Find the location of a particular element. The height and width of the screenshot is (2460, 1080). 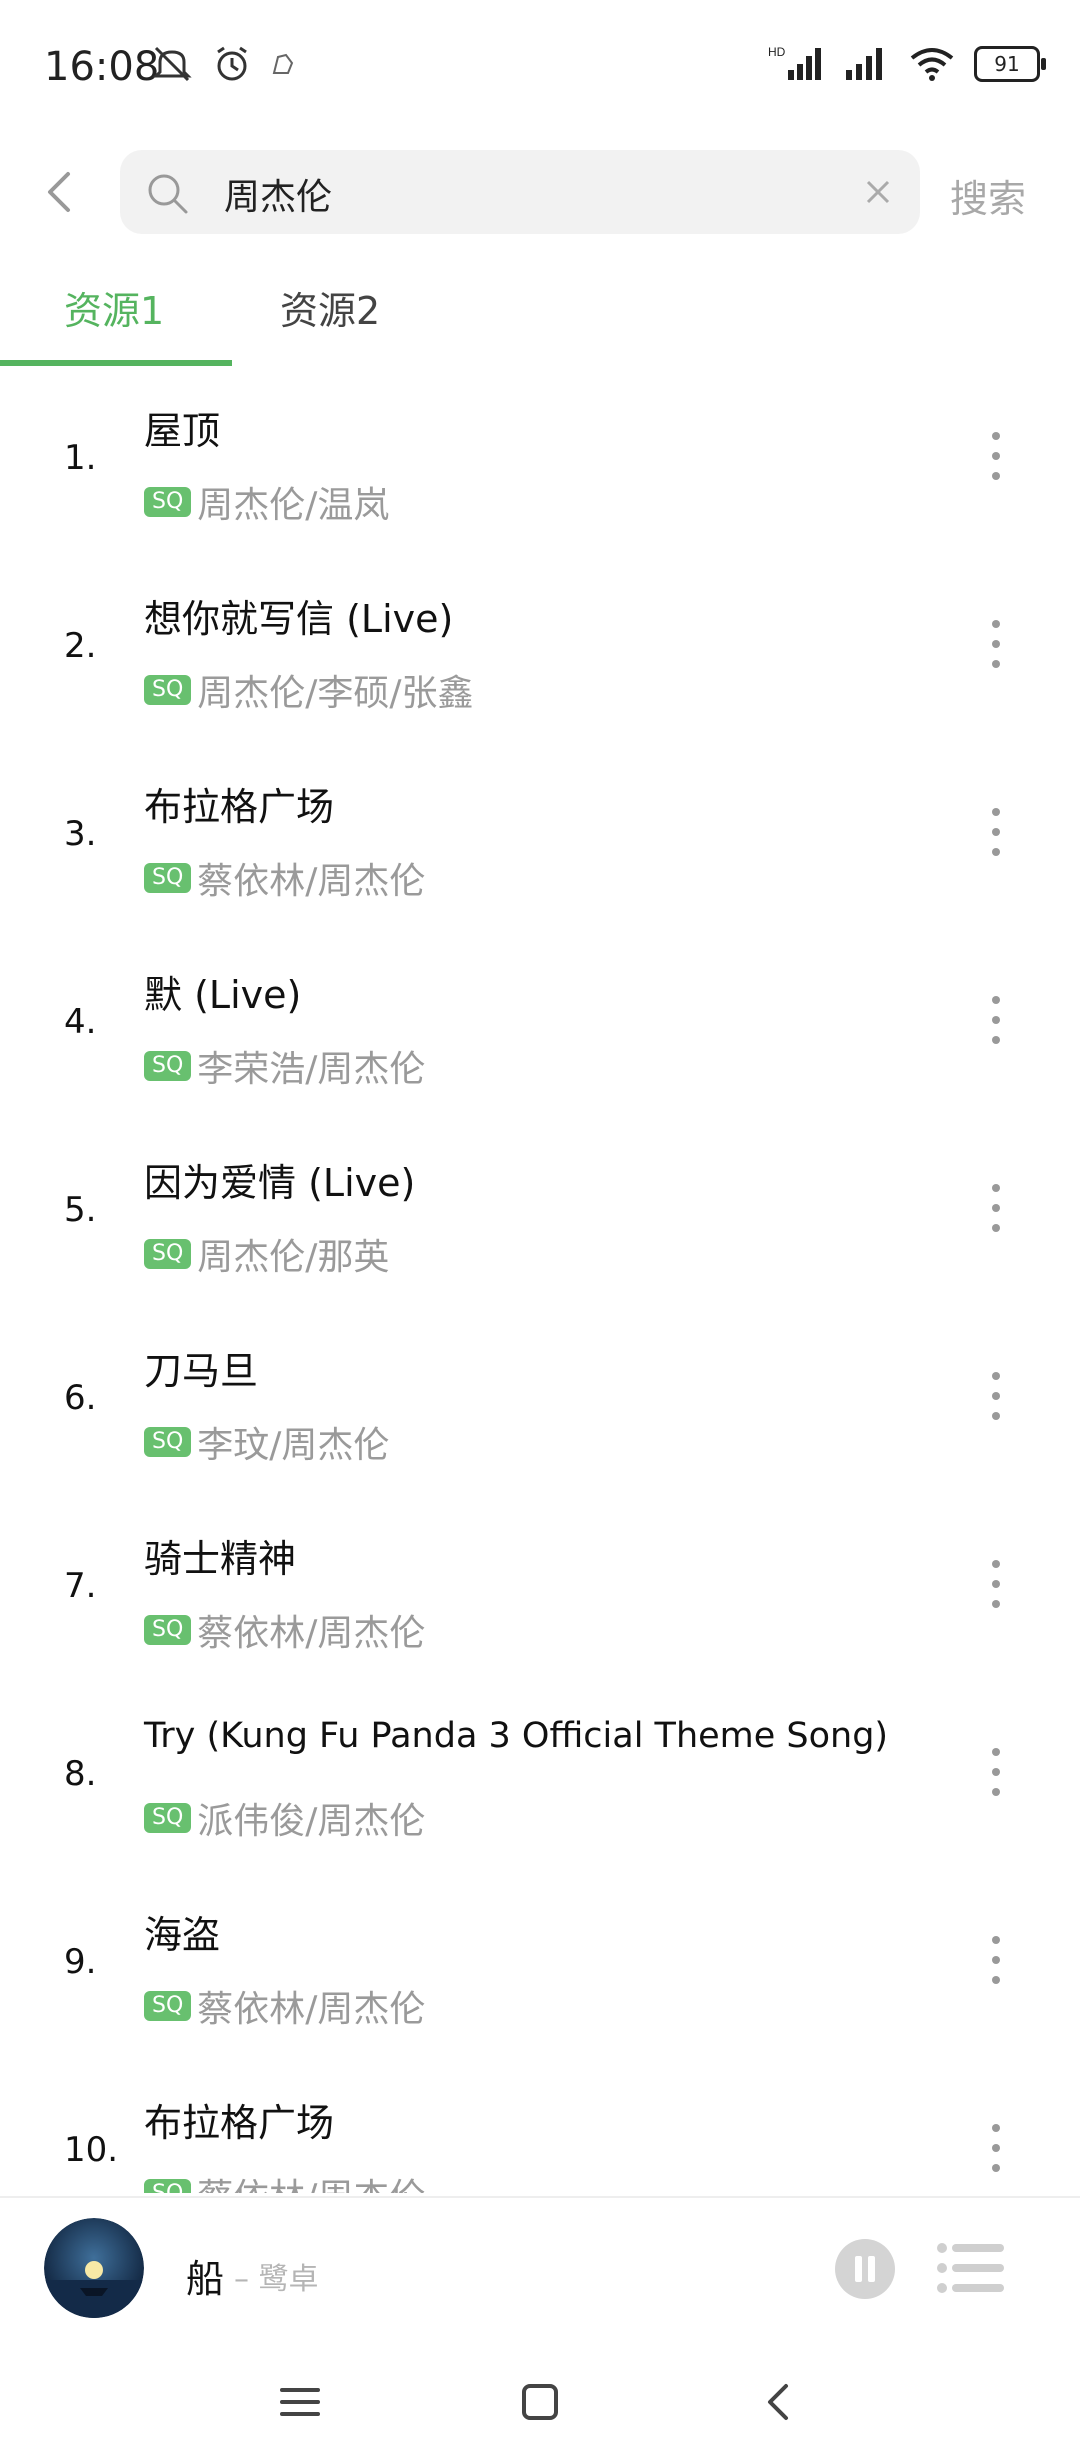

song-index: 1. is located at coordinates (80, 458).